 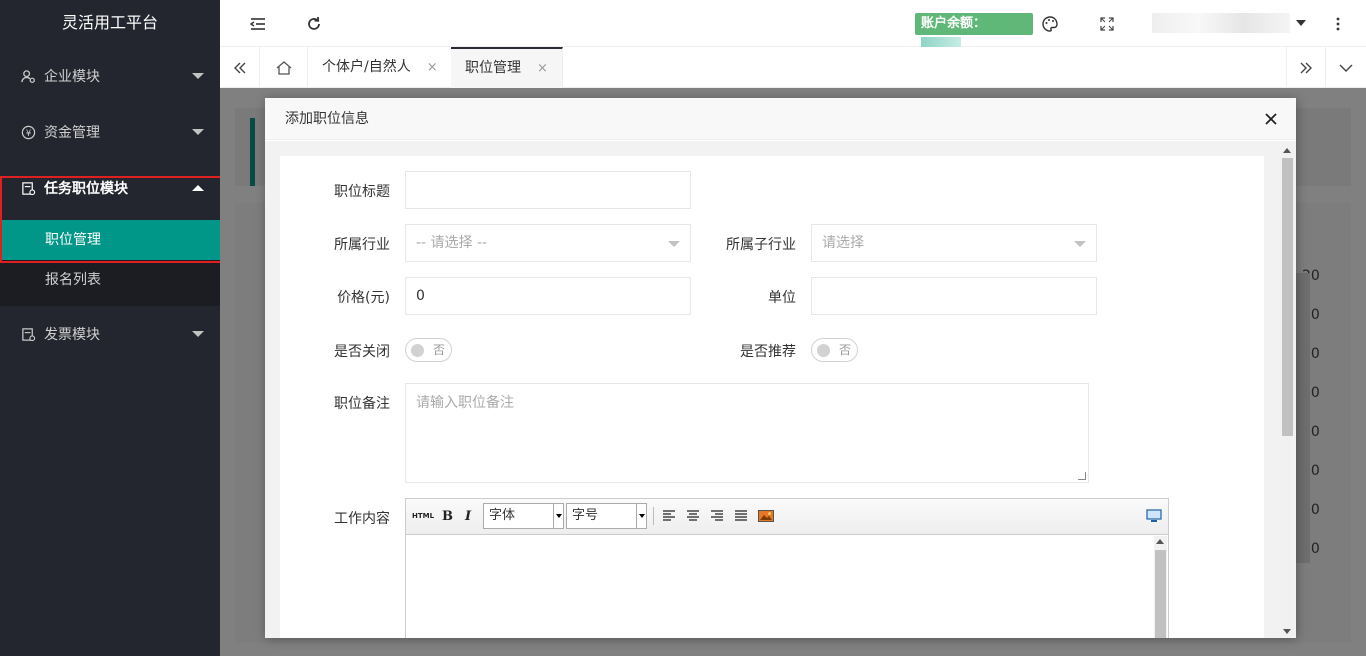 I want to click on menu-collapse-icon, so click(x=258, y=24).